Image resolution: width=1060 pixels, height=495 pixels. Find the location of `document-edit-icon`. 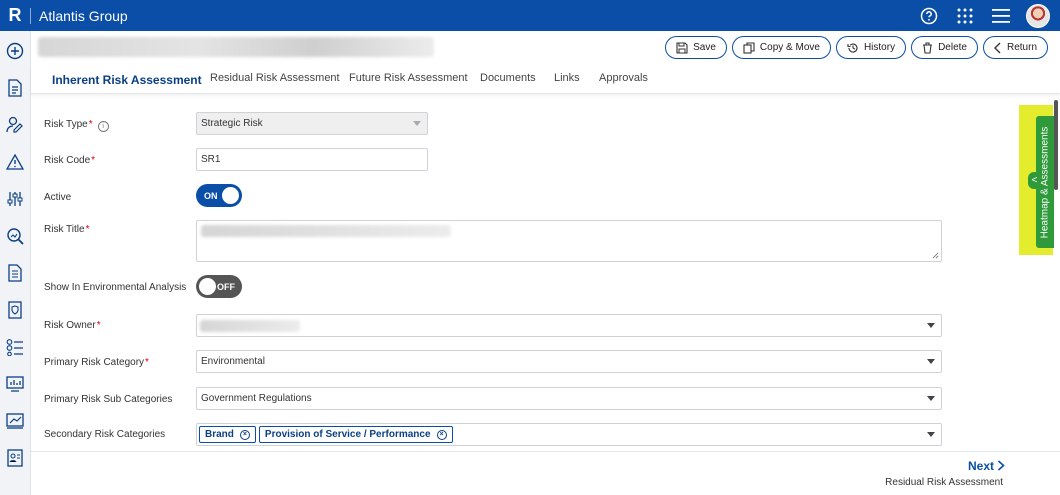

document-edit-icon is located at coordinates (15, 88).